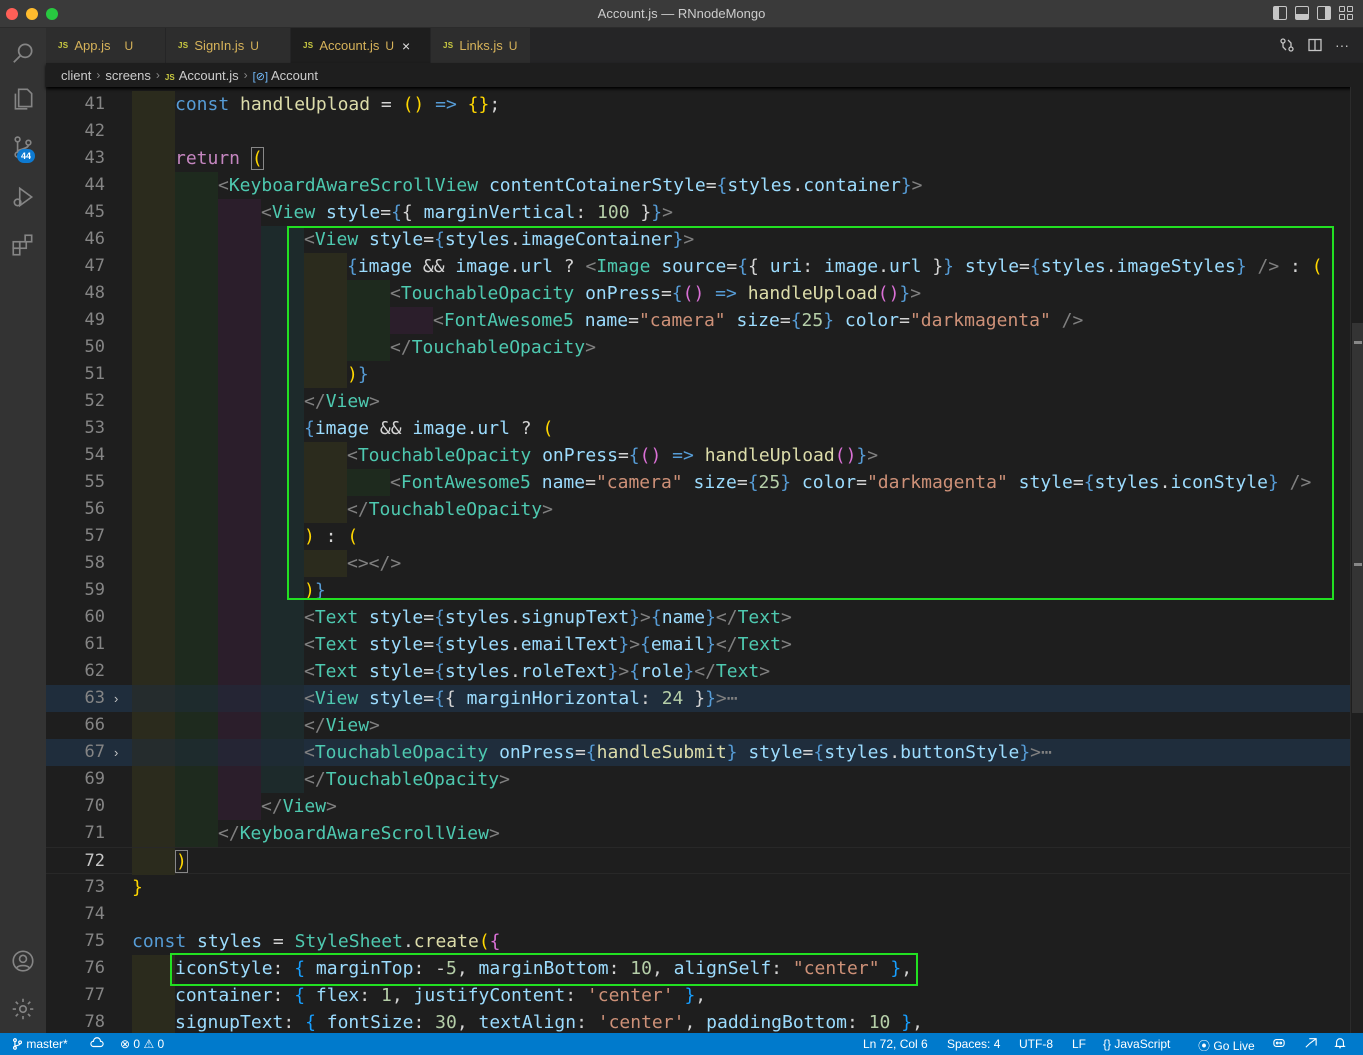  What do you see at coordinates (1279, 1044) in the screenshot?
I see `copilot-icon` at bounding box center [1279, 1044].